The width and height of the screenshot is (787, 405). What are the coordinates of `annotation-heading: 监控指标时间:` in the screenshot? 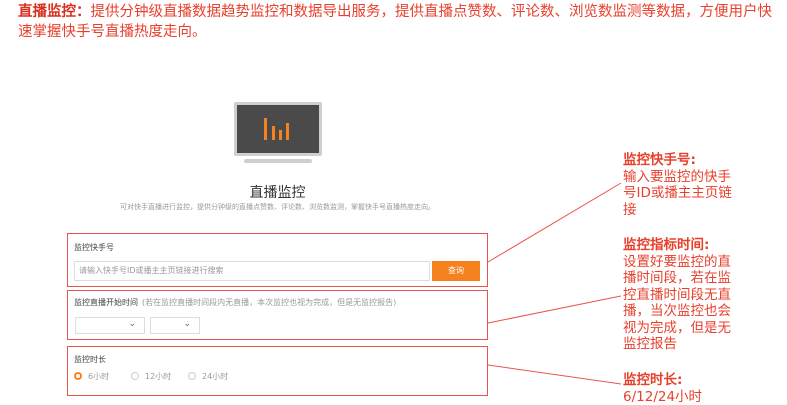 It's located at (683, 245).